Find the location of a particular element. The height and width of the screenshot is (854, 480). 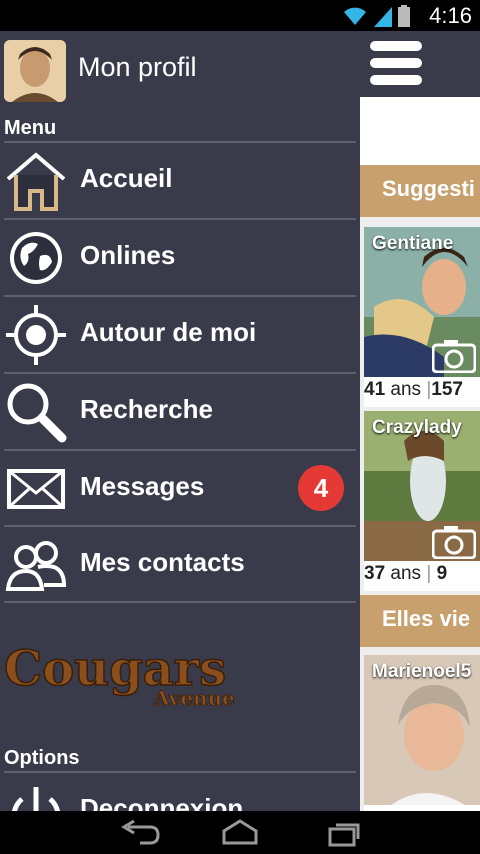

home-icon is located at coordinates (36, 181).